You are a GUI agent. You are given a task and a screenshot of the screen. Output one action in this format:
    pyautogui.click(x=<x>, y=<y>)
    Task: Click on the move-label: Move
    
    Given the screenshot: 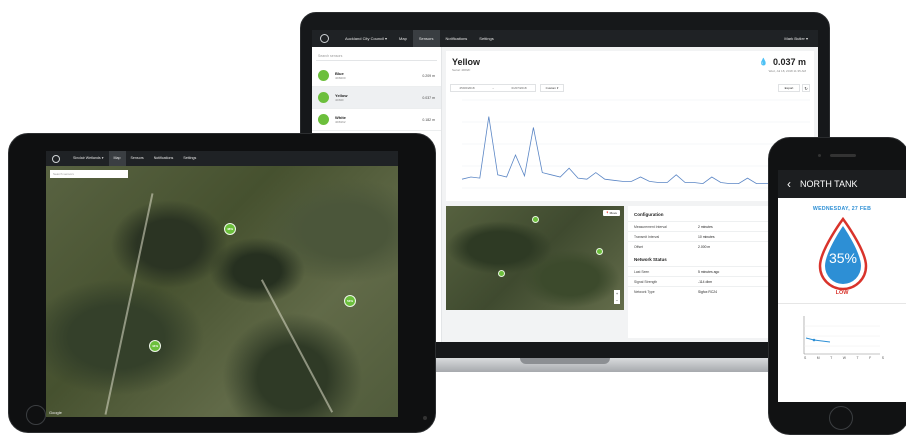 What is the action you would take?
    pyautogui.click(x=613, y=213)
    